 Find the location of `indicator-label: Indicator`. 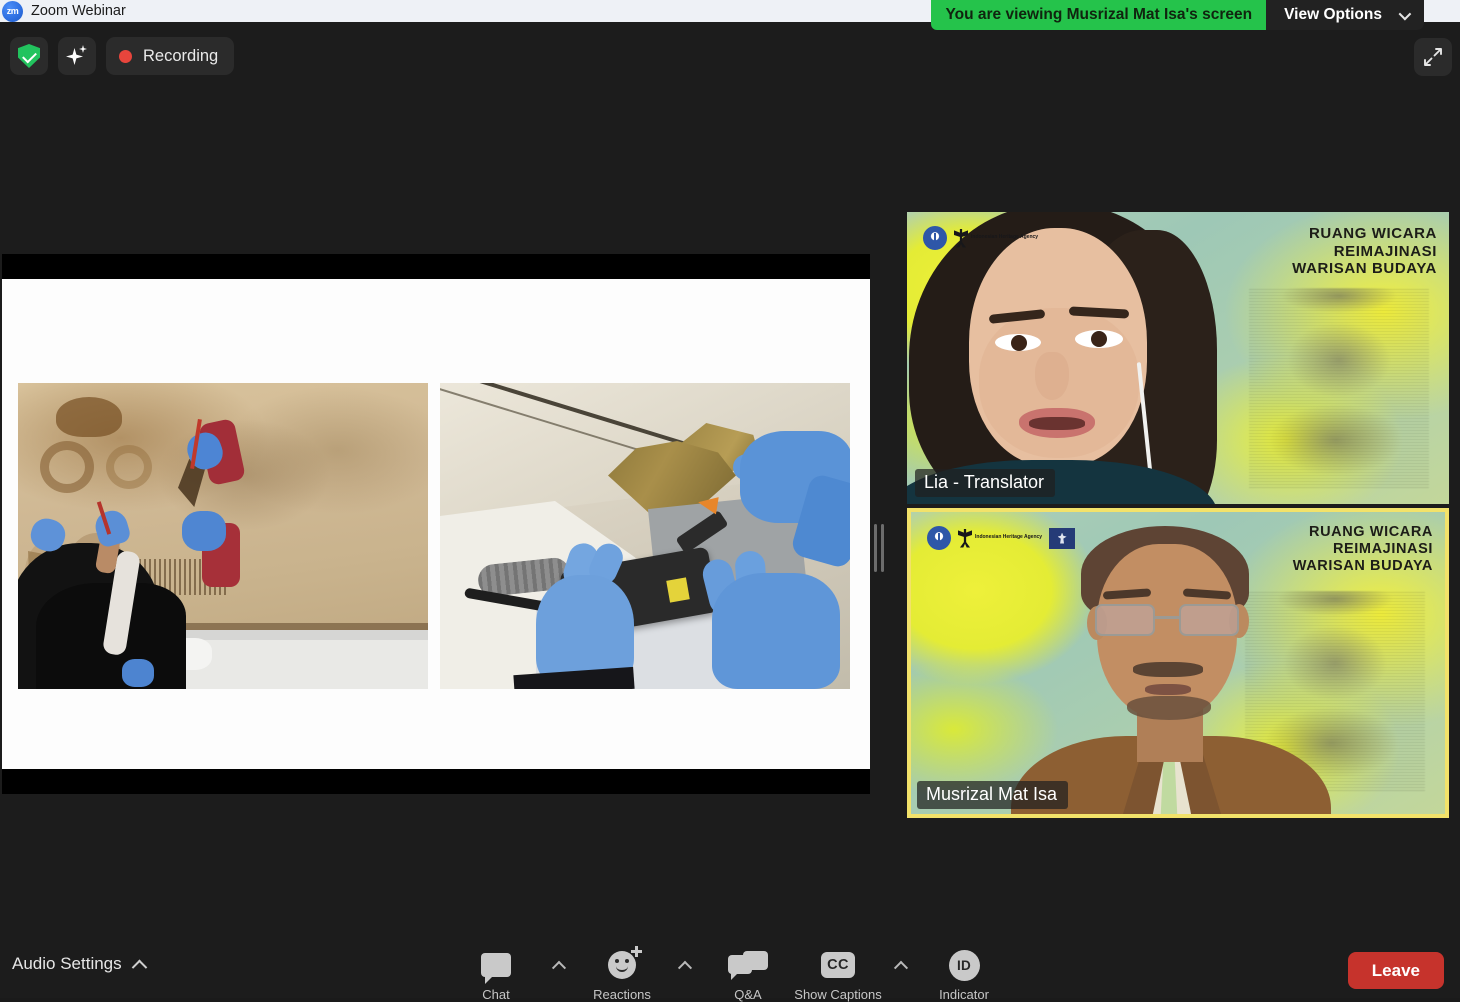

indicator-label: Indicator is located at coordinates (964, 994).